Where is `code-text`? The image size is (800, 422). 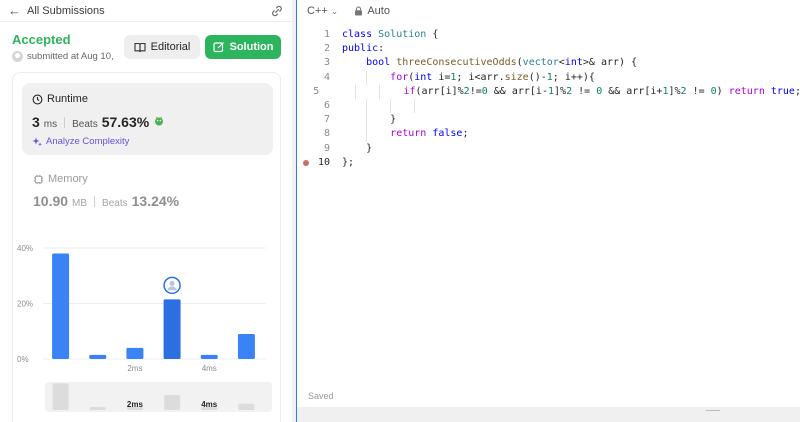
code-text is located at coordinates (373, 106).